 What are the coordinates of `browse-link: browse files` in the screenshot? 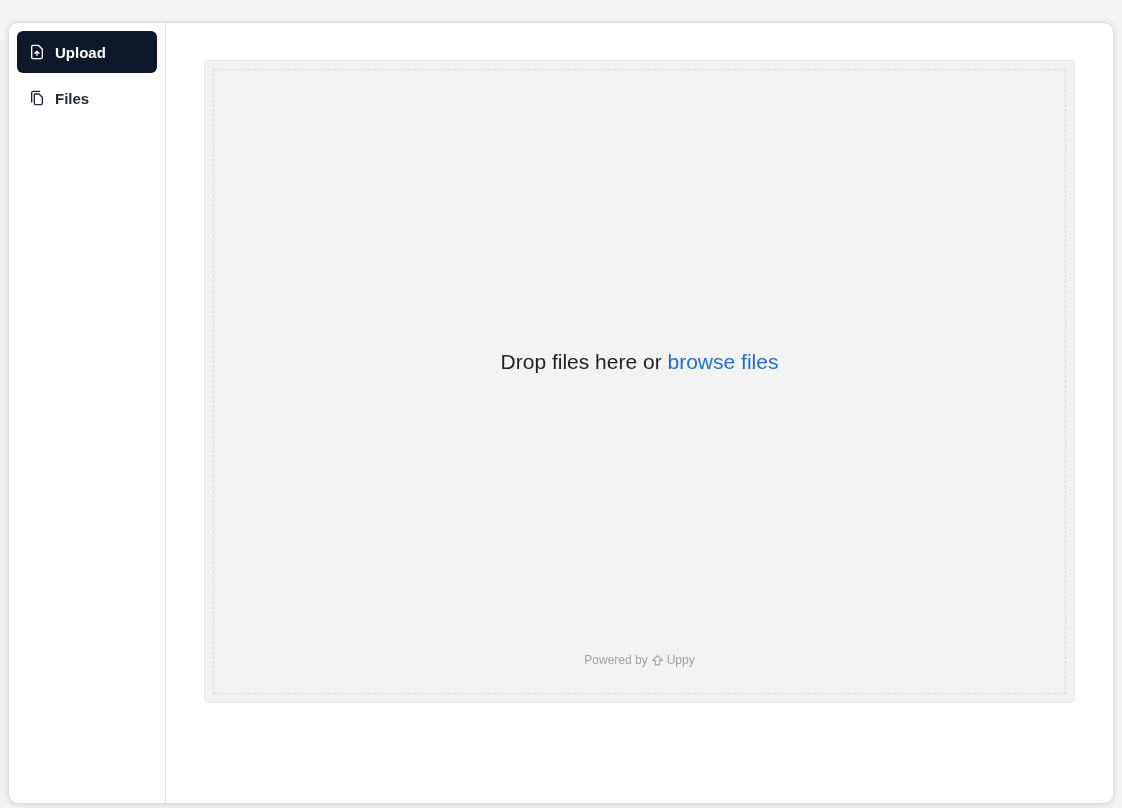 It's located at (723, 361).